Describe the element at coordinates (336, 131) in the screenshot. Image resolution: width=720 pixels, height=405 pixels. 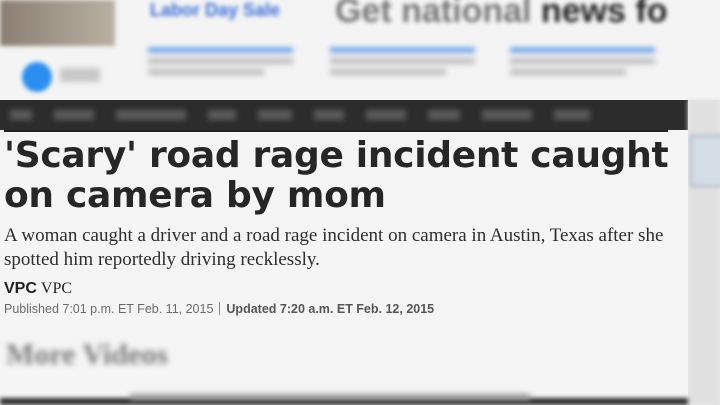
I see `article-rule` at that location.